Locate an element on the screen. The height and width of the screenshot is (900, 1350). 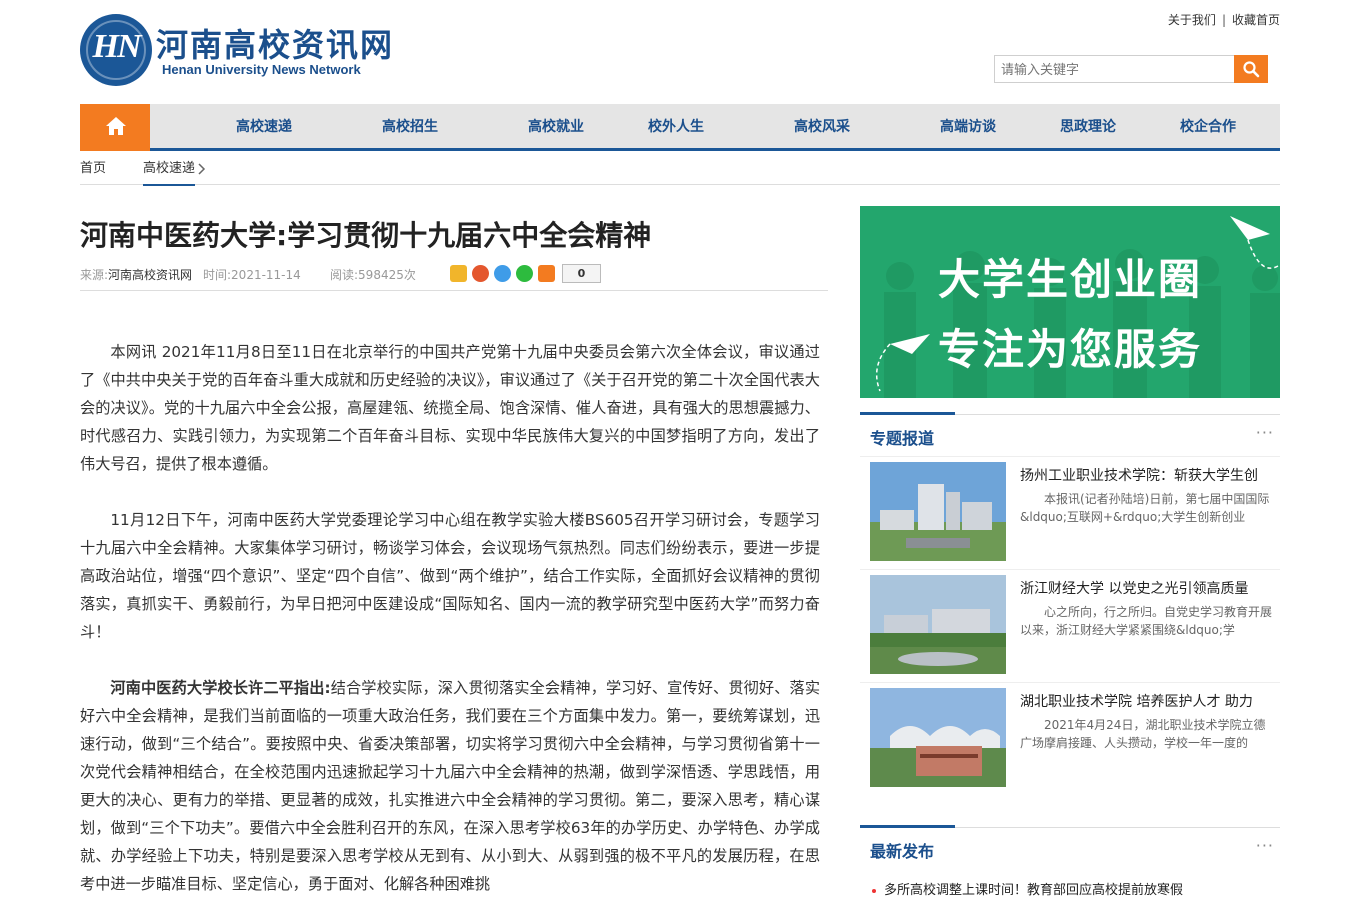
campus-gate-image is located at coordinates (938, 737).